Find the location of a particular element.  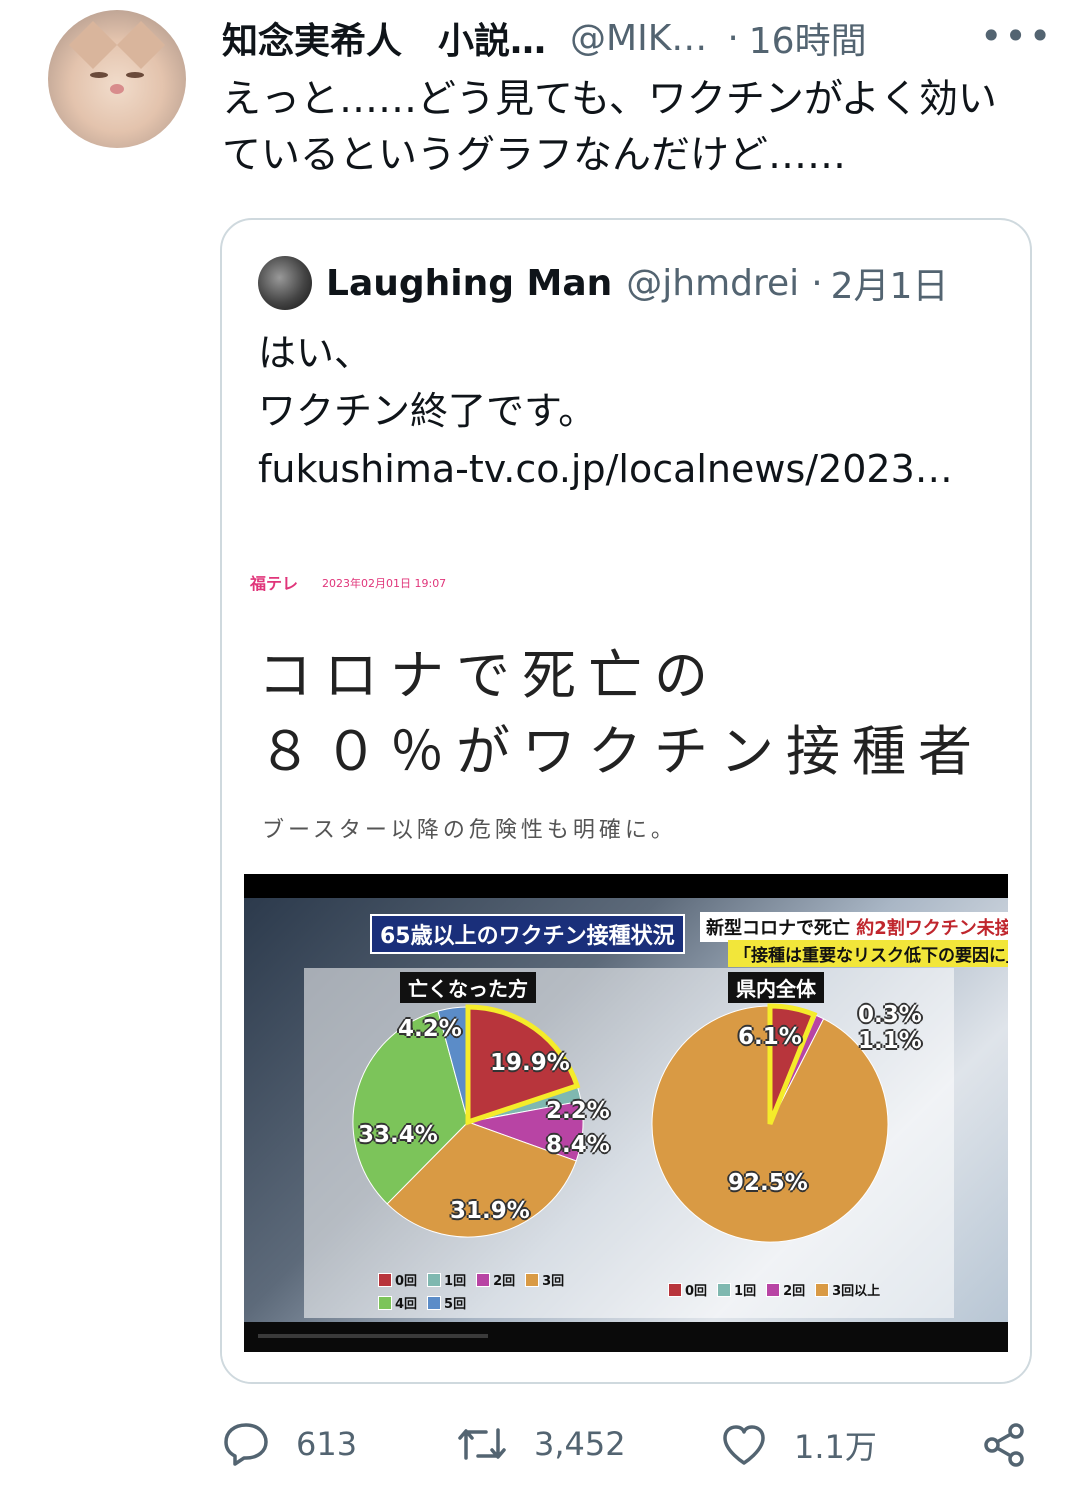

pie0-legend-item: 5回 is located at coordinates (446, 1302).